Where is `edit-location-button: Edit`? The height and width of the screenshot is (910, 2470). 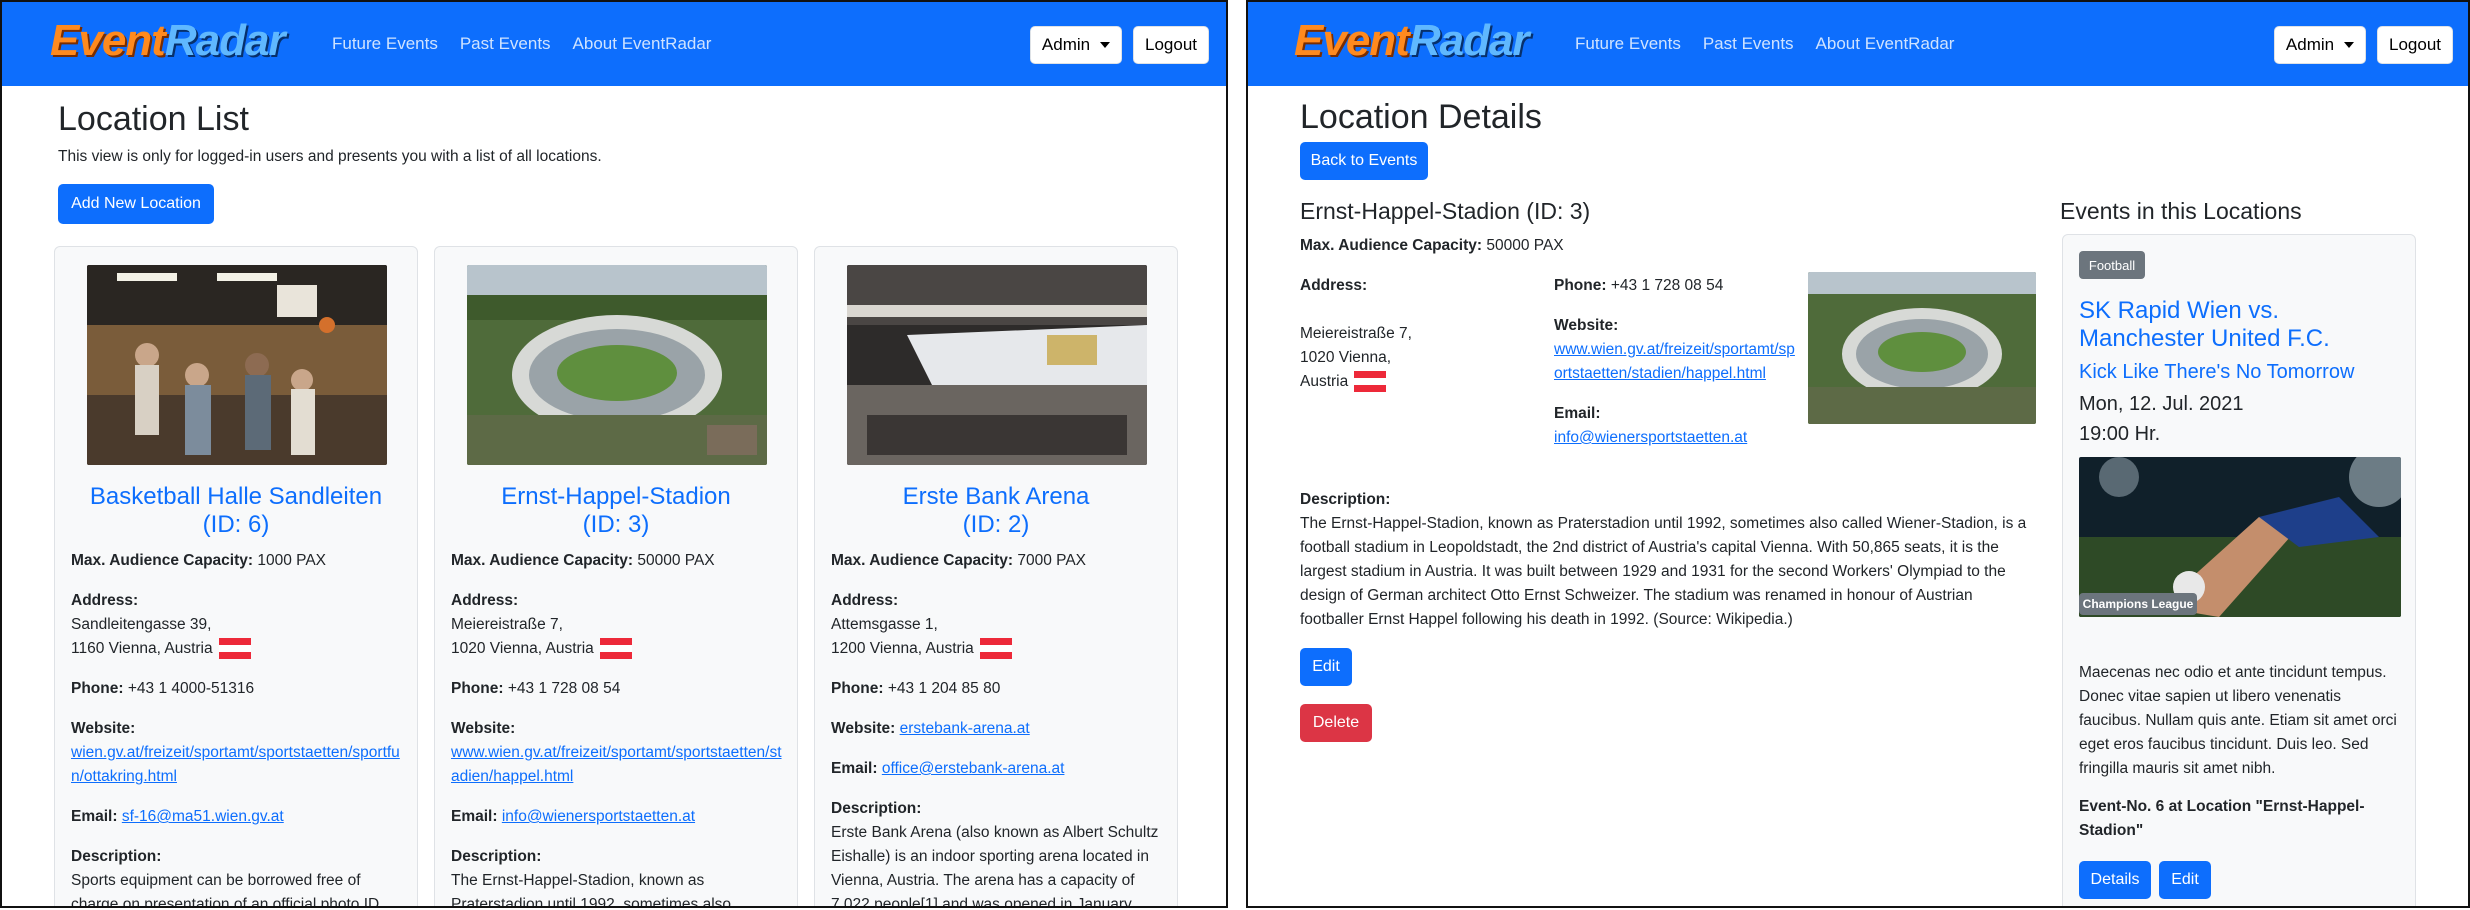 edit-location-button: Edit is located at coordinates (1326, 667).